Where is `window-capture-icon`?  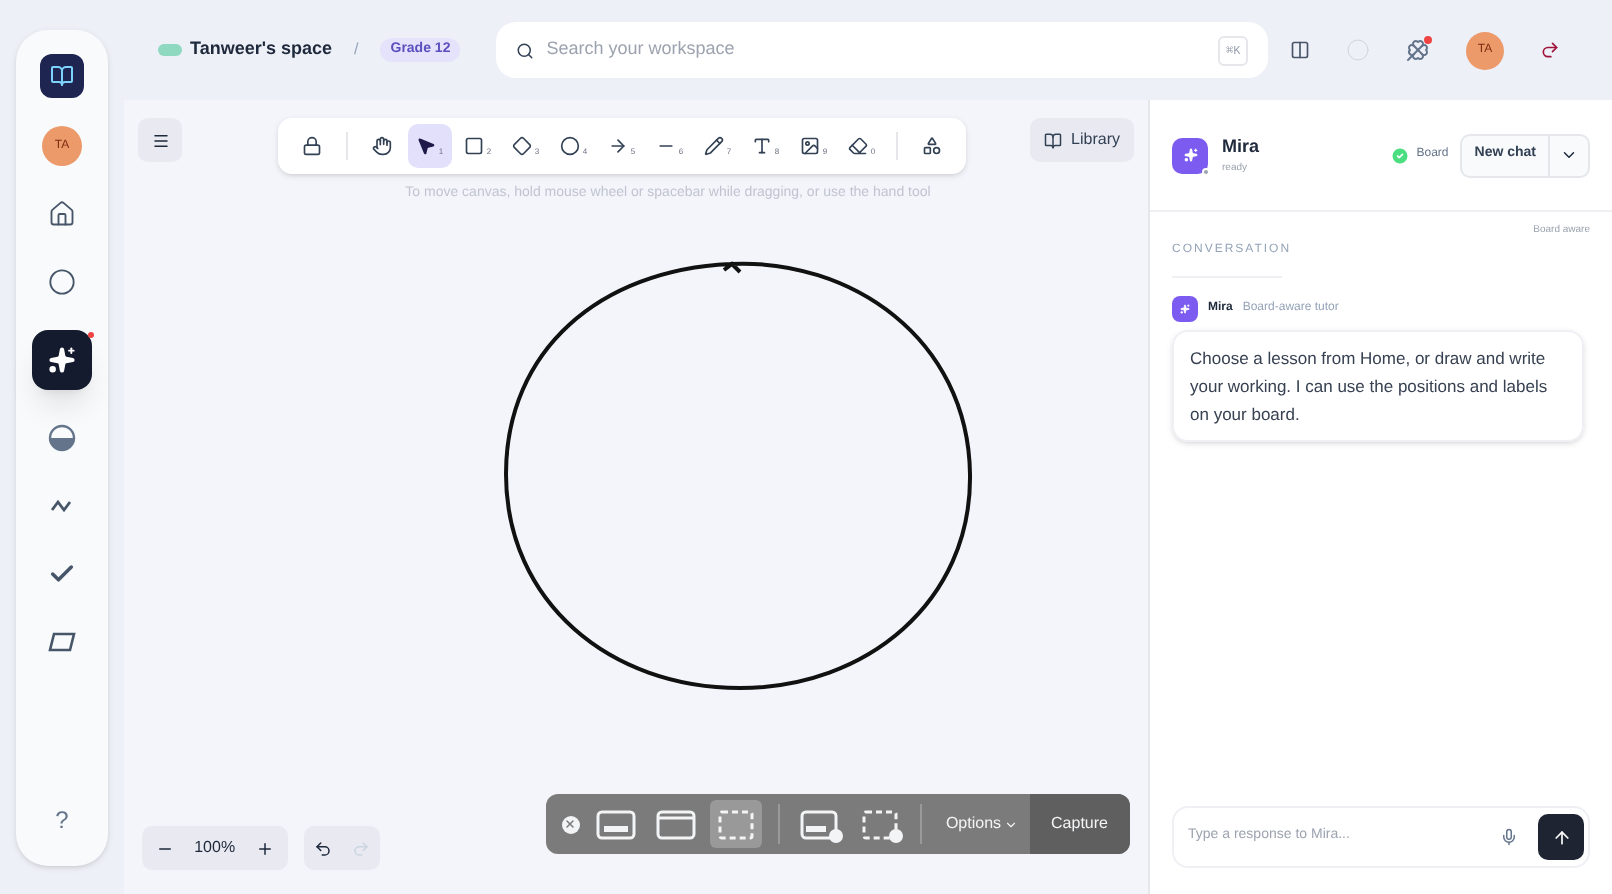 window-capture-icon is located at coordinates (675, 824).